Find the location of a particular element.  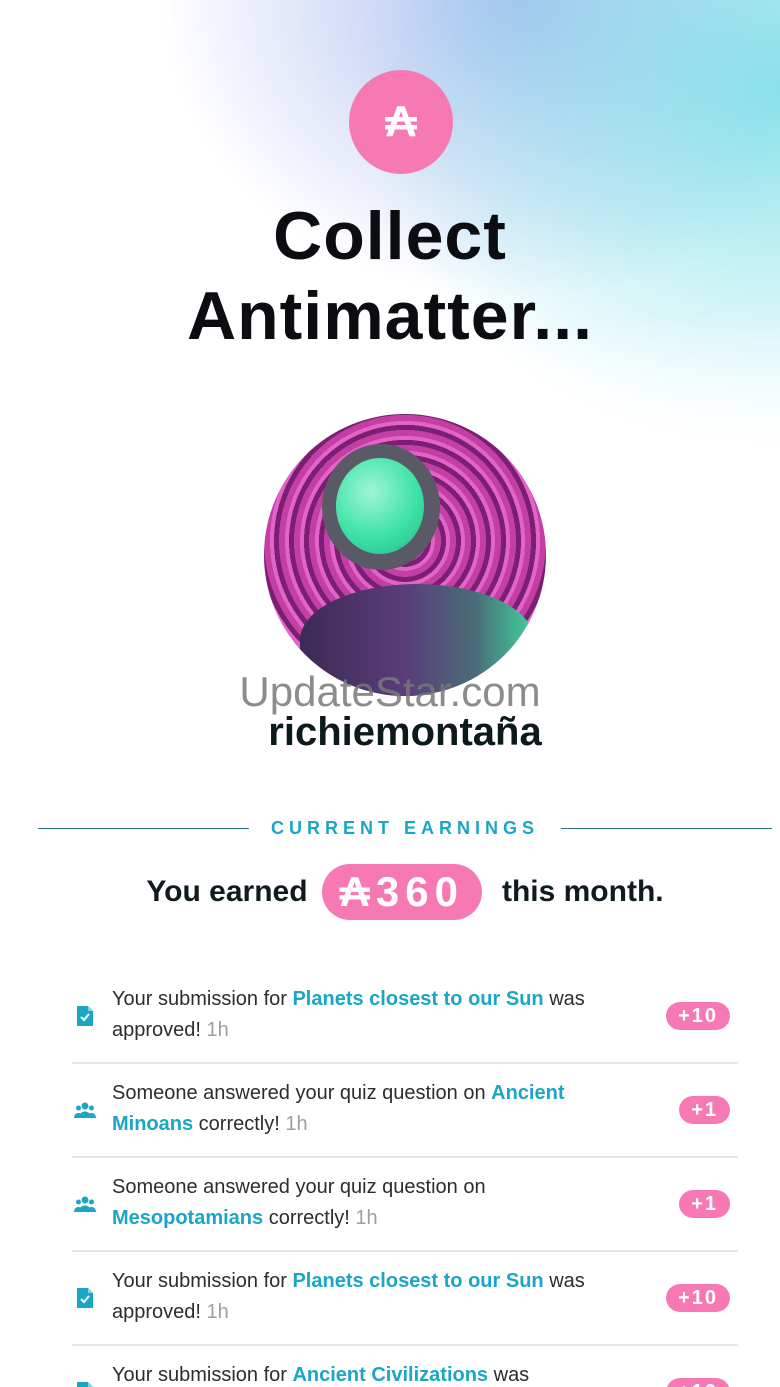

earned-suffix: this month. is located at coordinates (582, 891).